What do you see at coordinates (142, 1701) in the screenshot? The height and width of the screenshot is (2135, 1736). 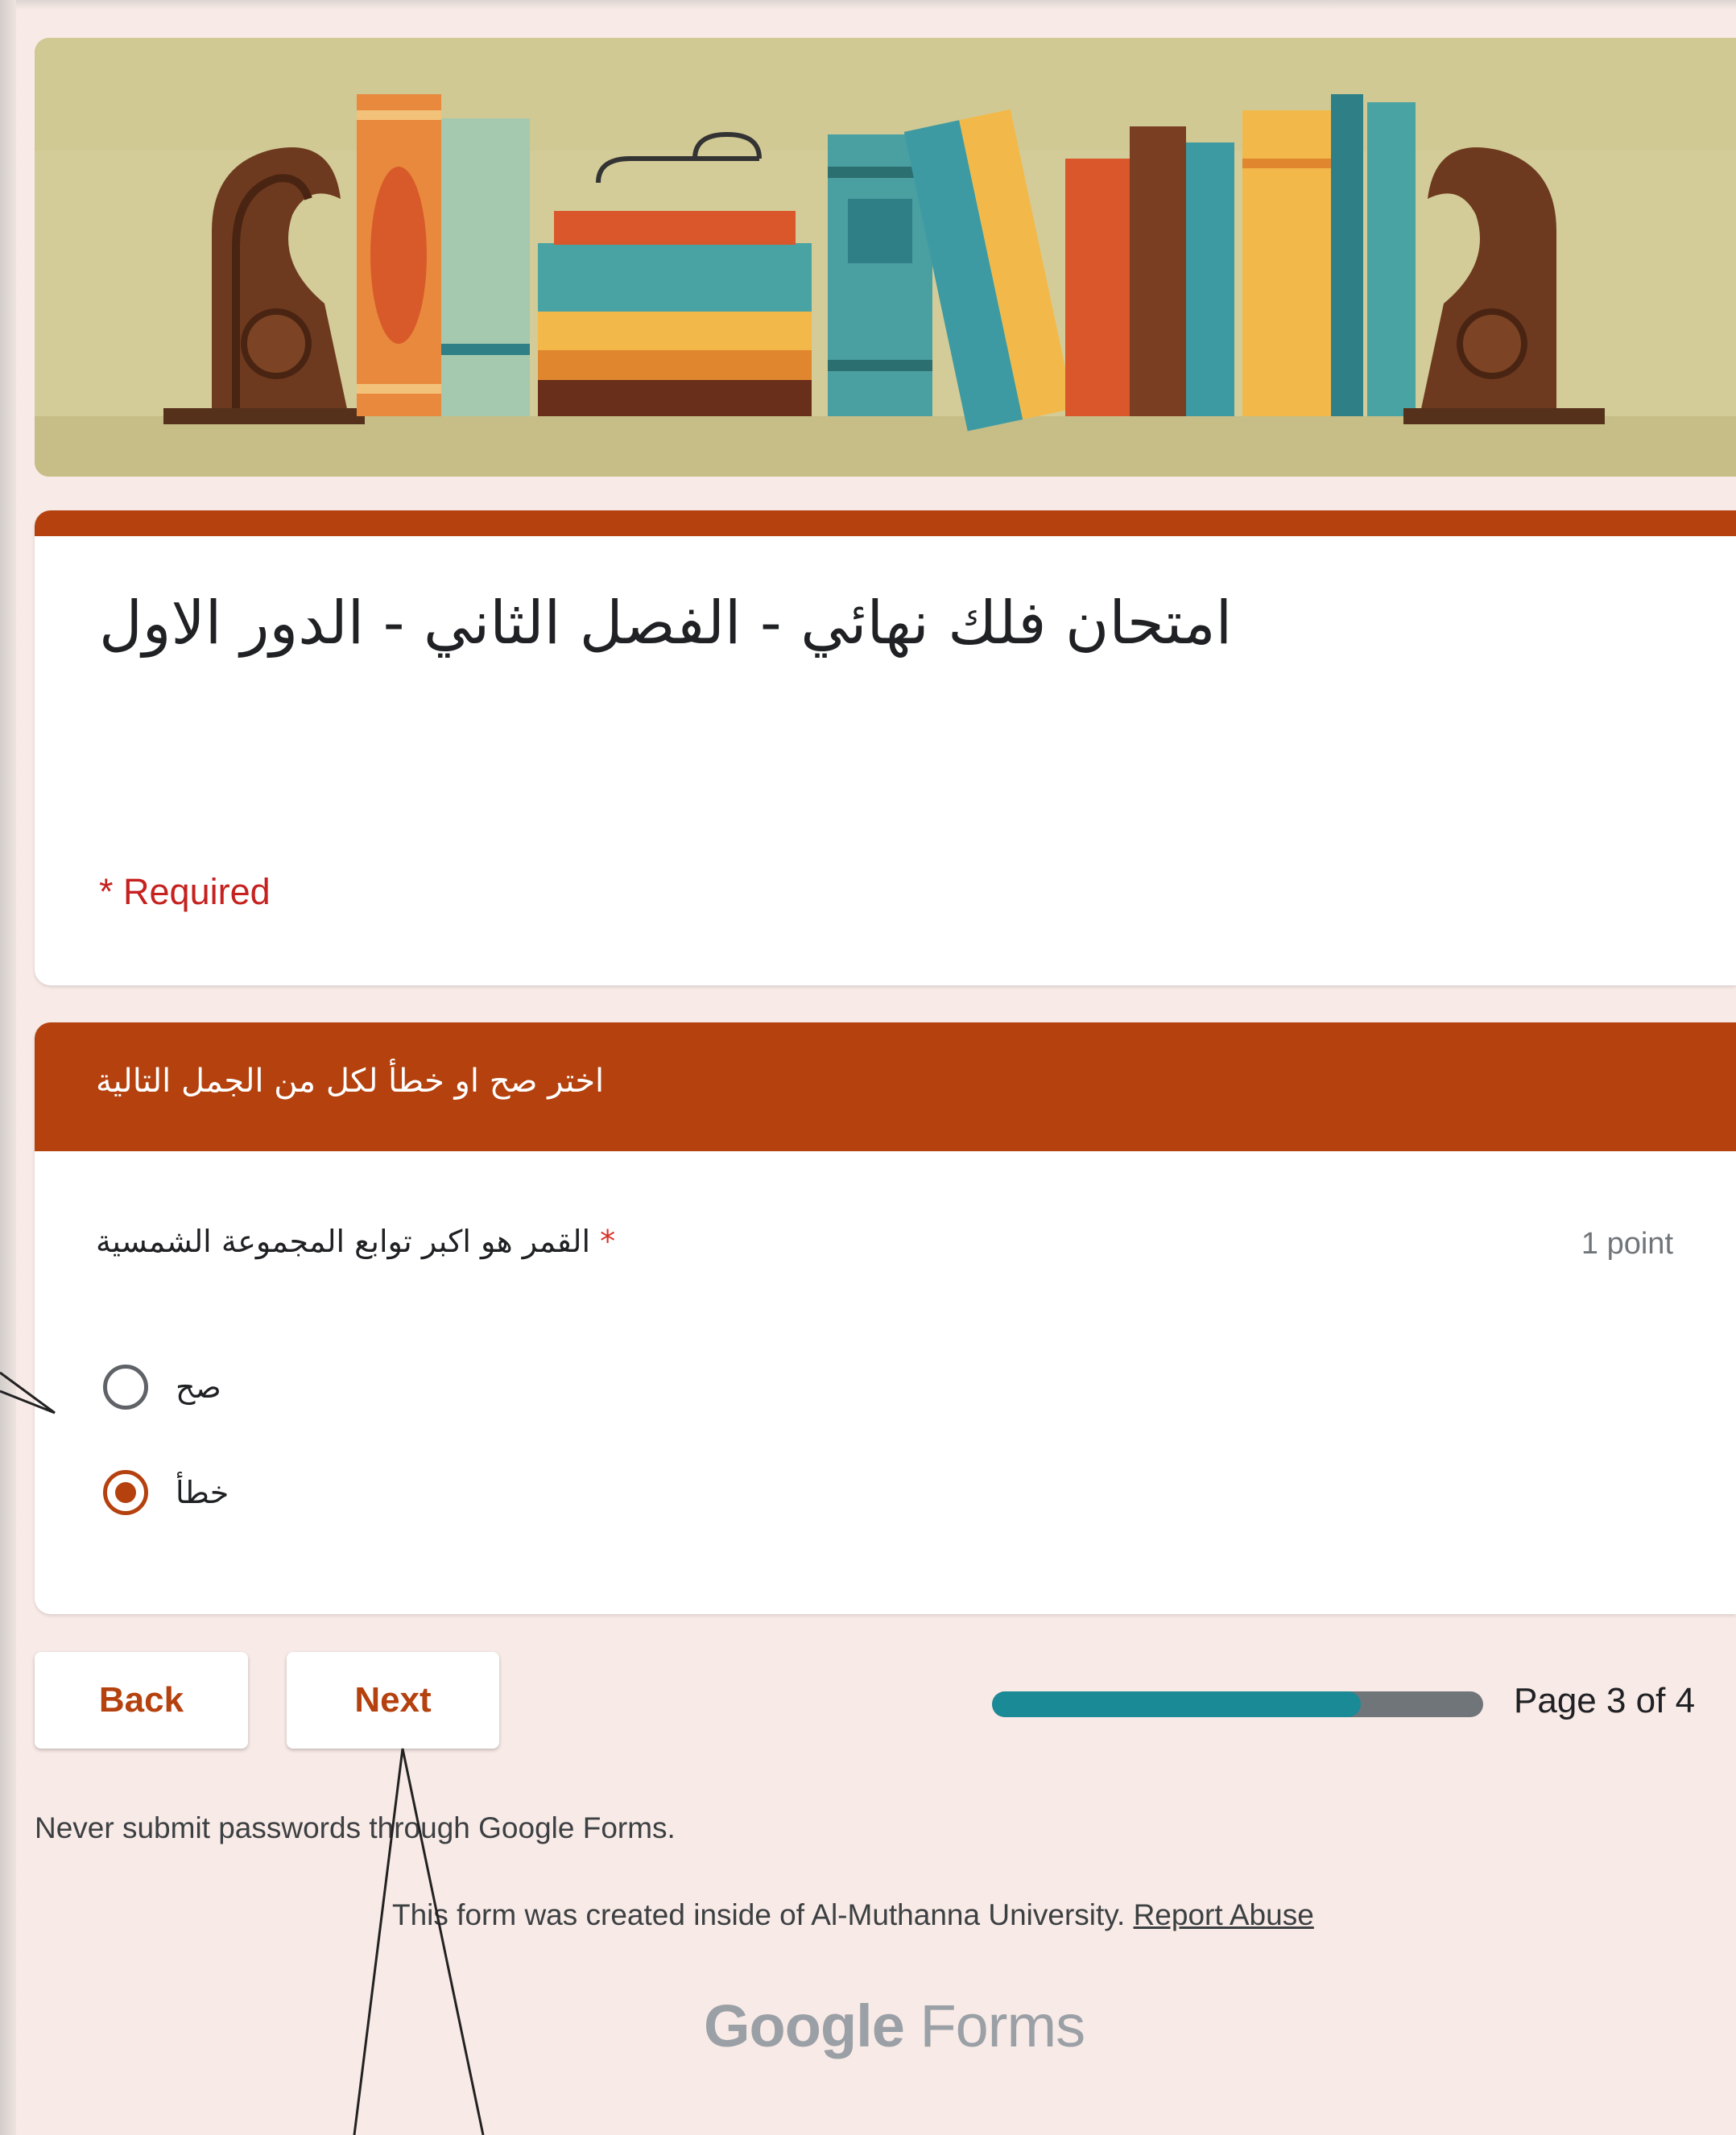 I see `back-button: Back` at bounding box center [142, 1701].